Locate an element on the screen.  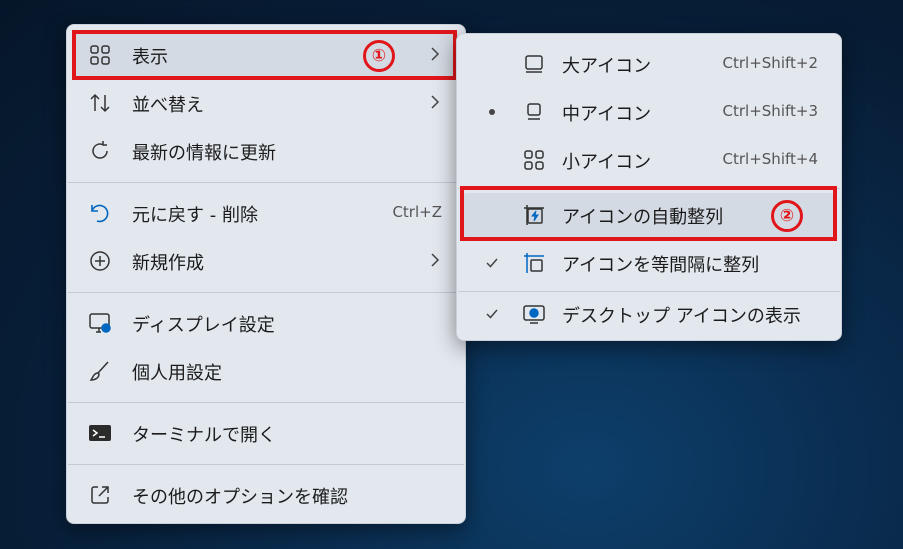
submenu-item-small-icons: 小アイコン Ctrl+Shift+4 is located at coordinates (649, 160).